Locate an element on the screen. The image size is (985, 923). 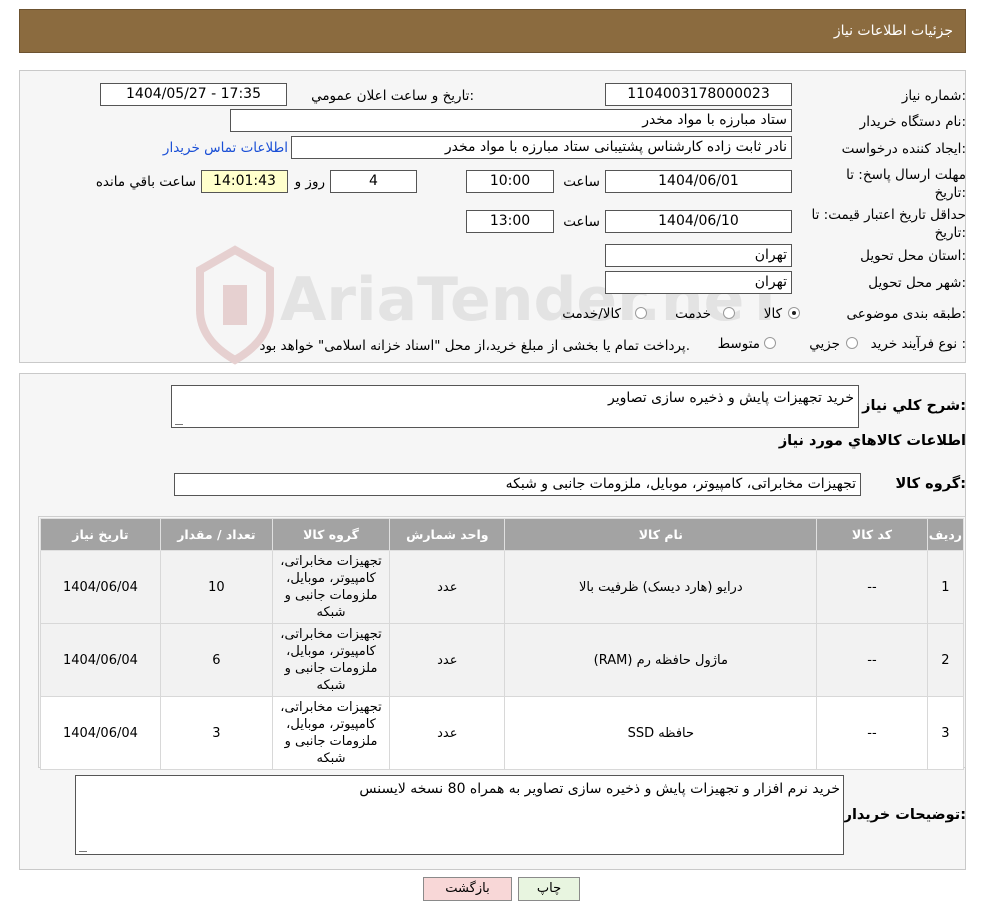
col-row-header: ردیف is located at coordinates (945, 534).